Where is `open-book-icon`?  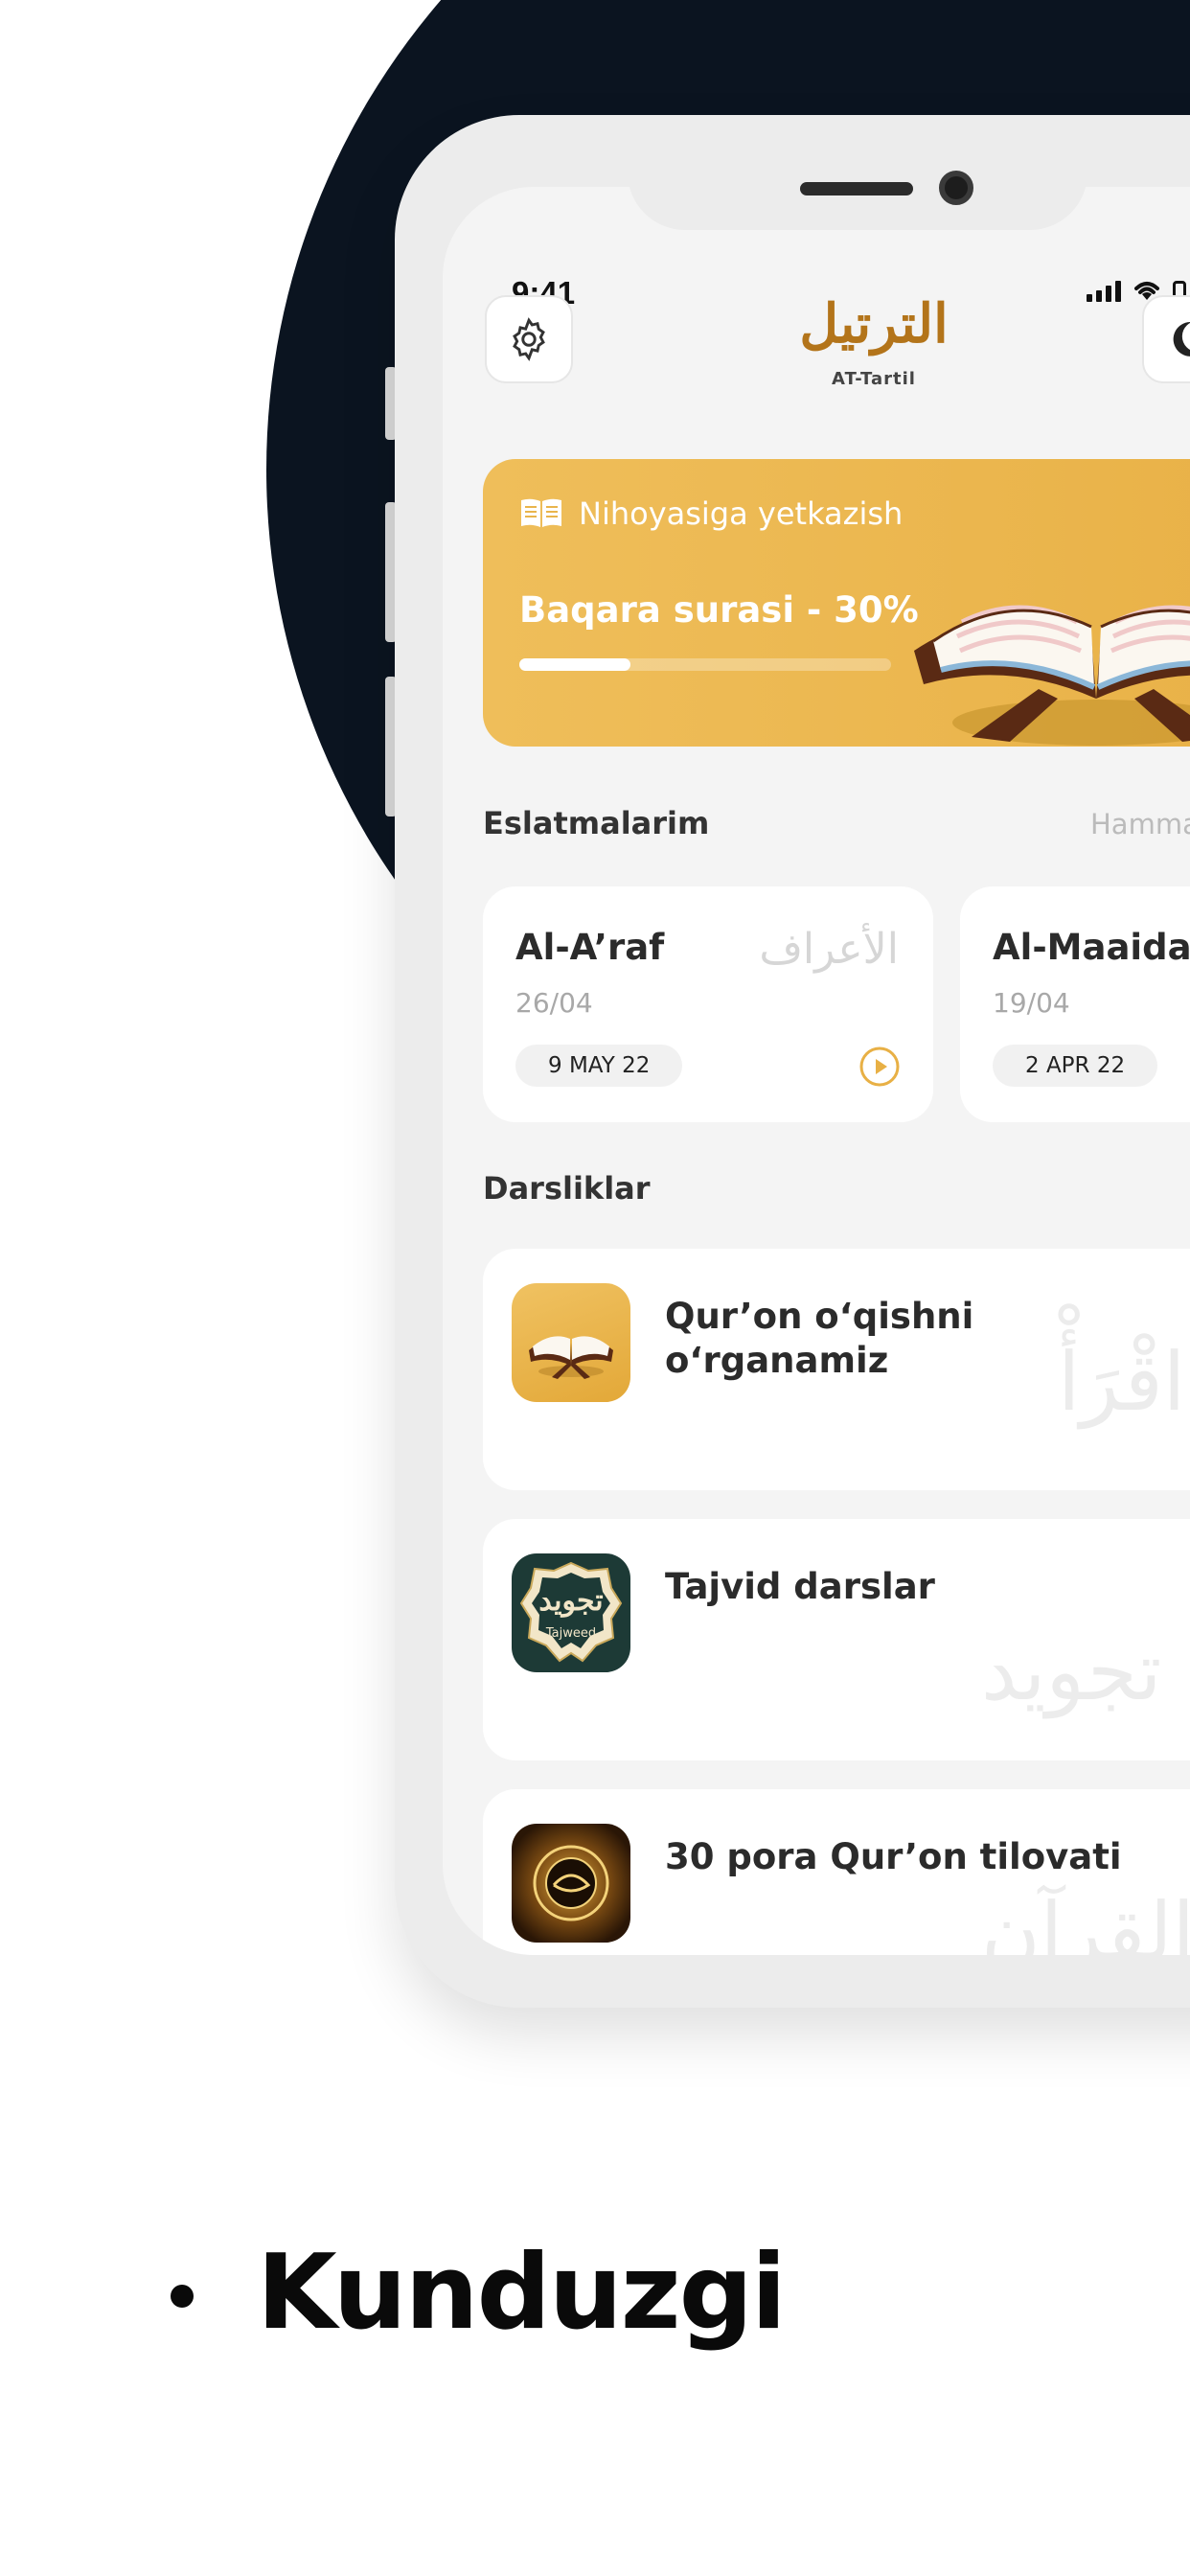 open-book-icon is located at coordinates (541, 512).